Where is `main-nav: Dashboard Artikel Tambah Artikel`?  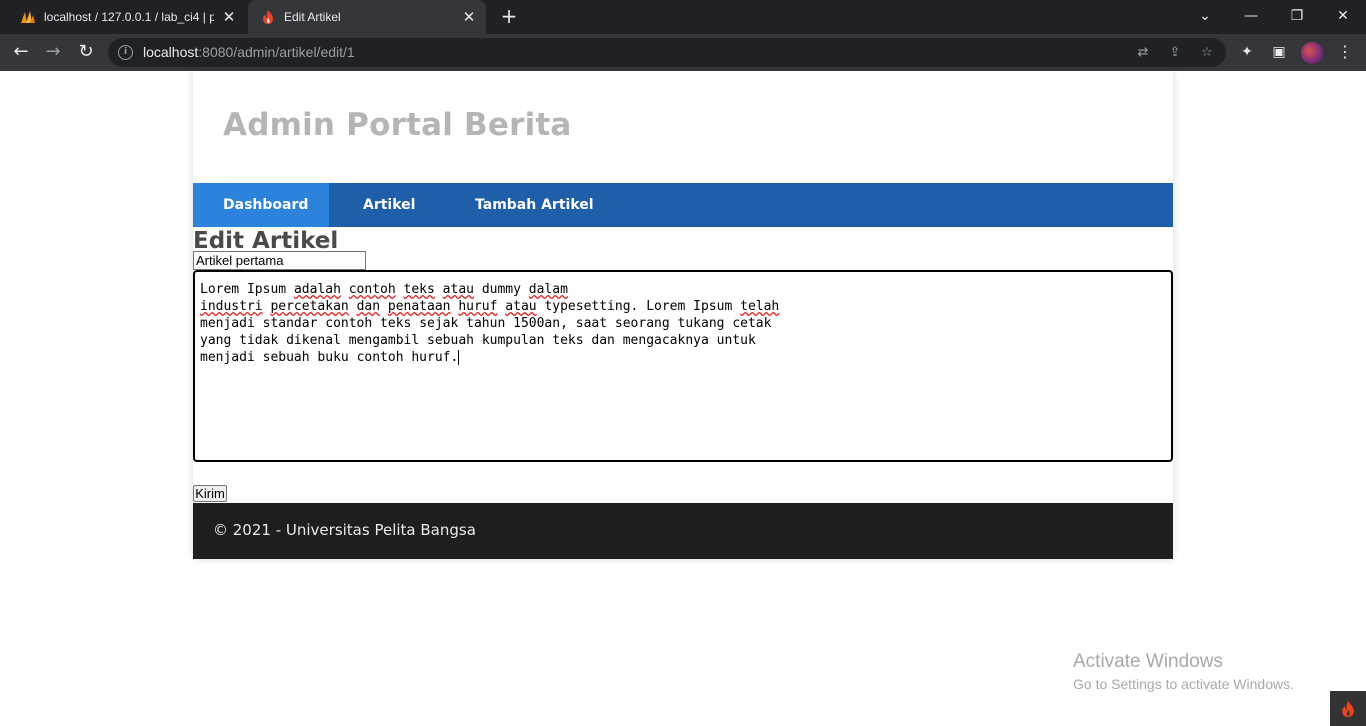 main-nav: Dashboard Artikel Tambah Artikel is located at coordinates (683, 205).